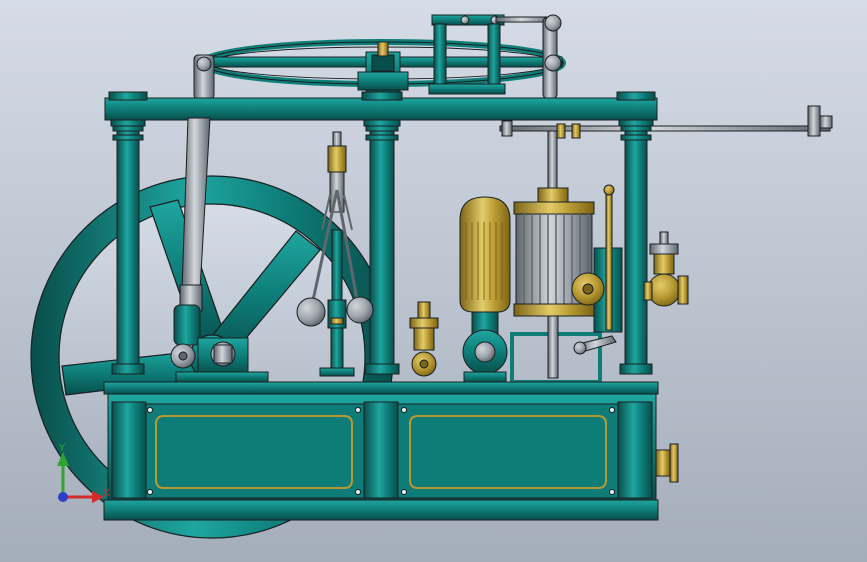  I want to click on air-vessel, so click(485, 289).